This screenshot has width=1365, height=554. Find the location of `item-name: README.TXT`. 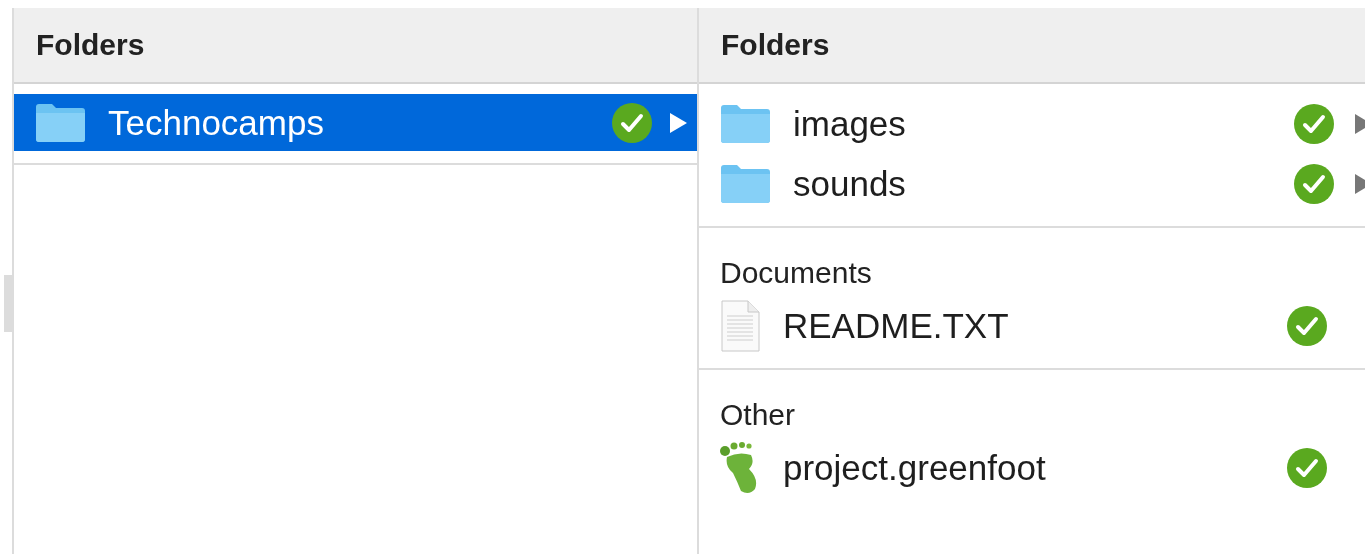

item-name: README.TXT is located at coordinates (896, 326).